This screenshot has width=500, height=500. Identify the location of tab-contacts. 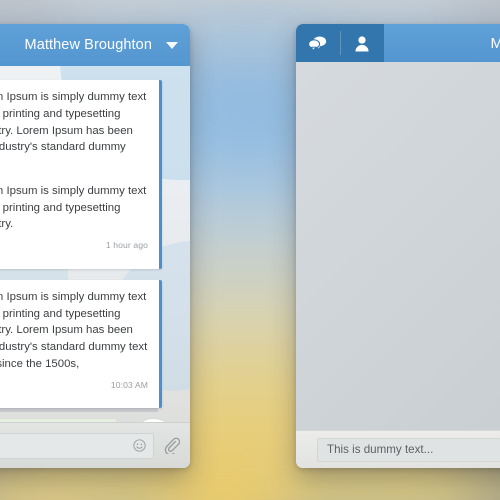
(363, 43).